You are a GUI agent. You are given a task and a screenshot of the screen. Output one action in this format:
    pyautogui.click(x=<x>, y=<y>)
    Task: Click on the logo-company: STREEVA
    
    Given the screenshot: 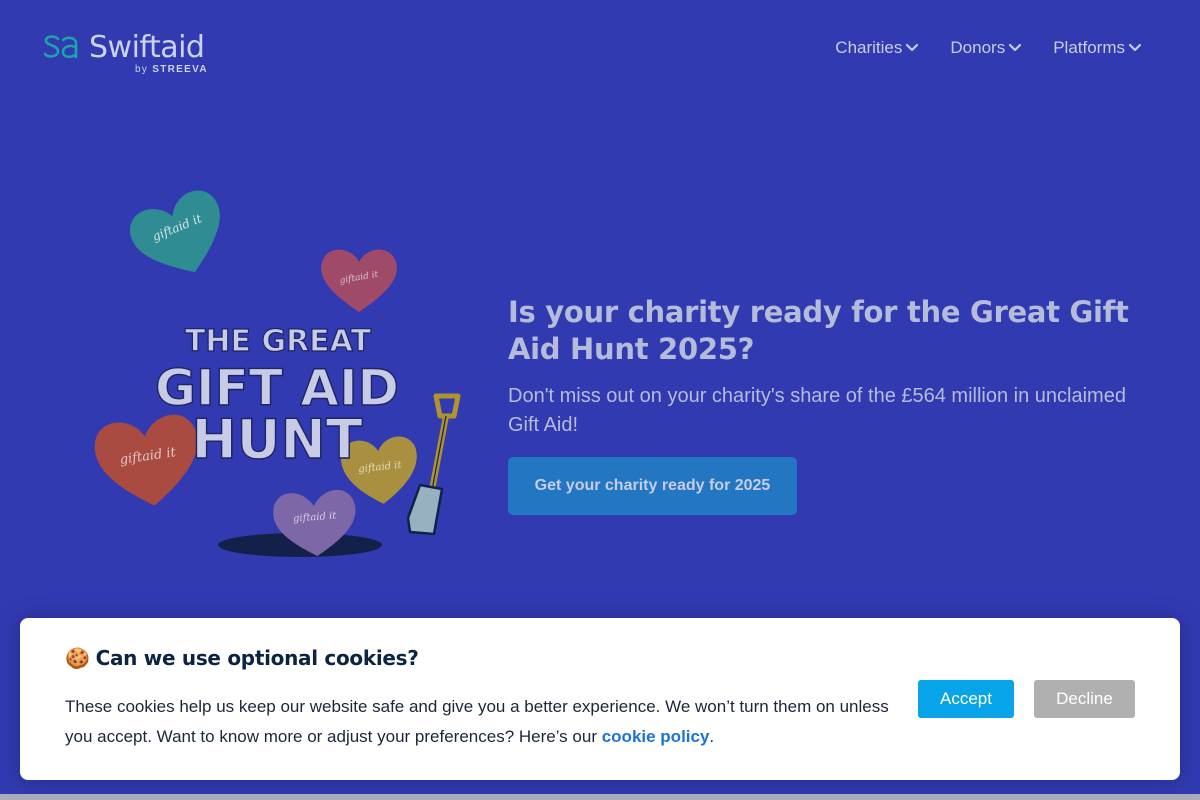 What is the action you would take?
    pyautogui.click(x=180, y=69)
    